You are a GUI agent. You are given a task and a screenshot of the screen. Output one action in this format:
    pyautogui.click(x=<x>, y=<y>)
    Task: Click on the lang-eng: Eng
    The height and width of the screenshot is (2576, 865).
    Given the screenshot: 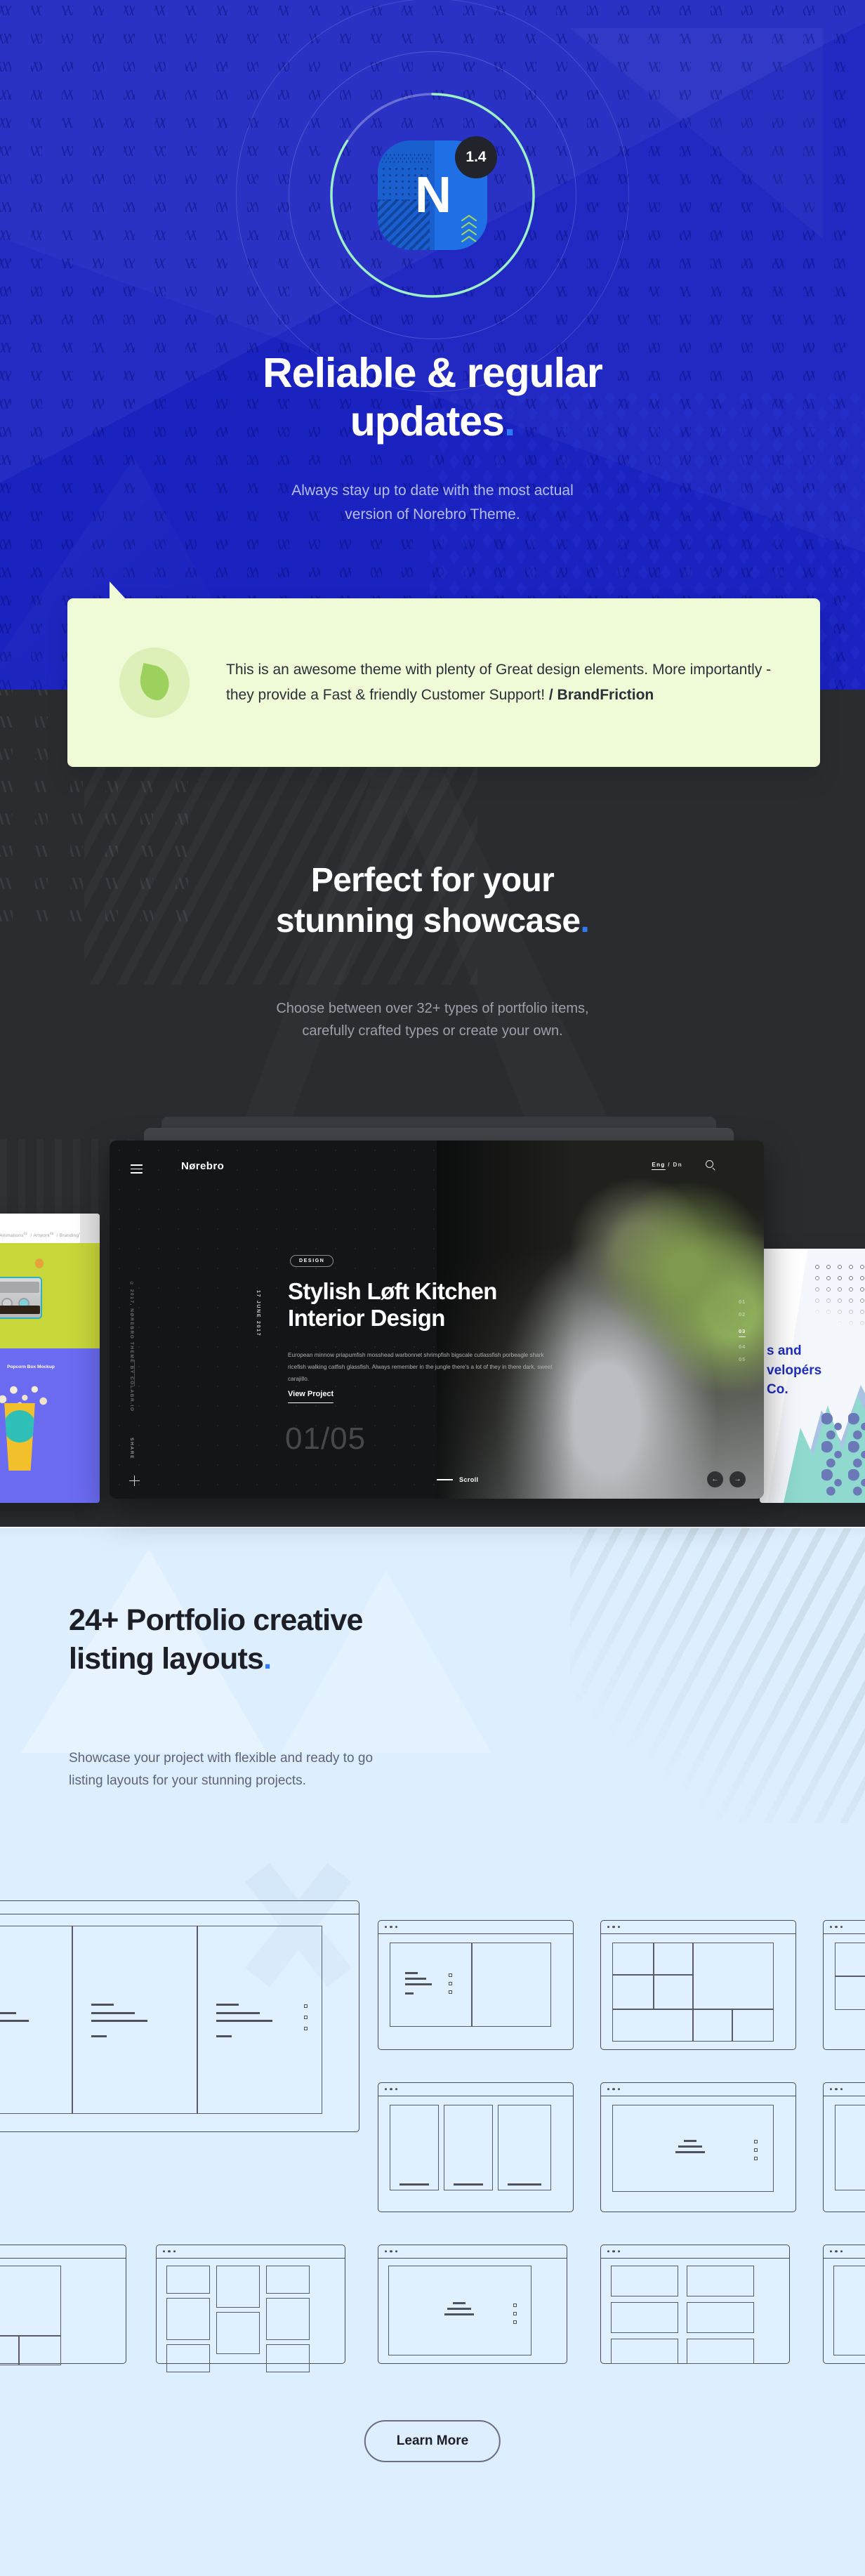 What is the action you would take?
    pyautogui.click(x=659, y=1166)
    